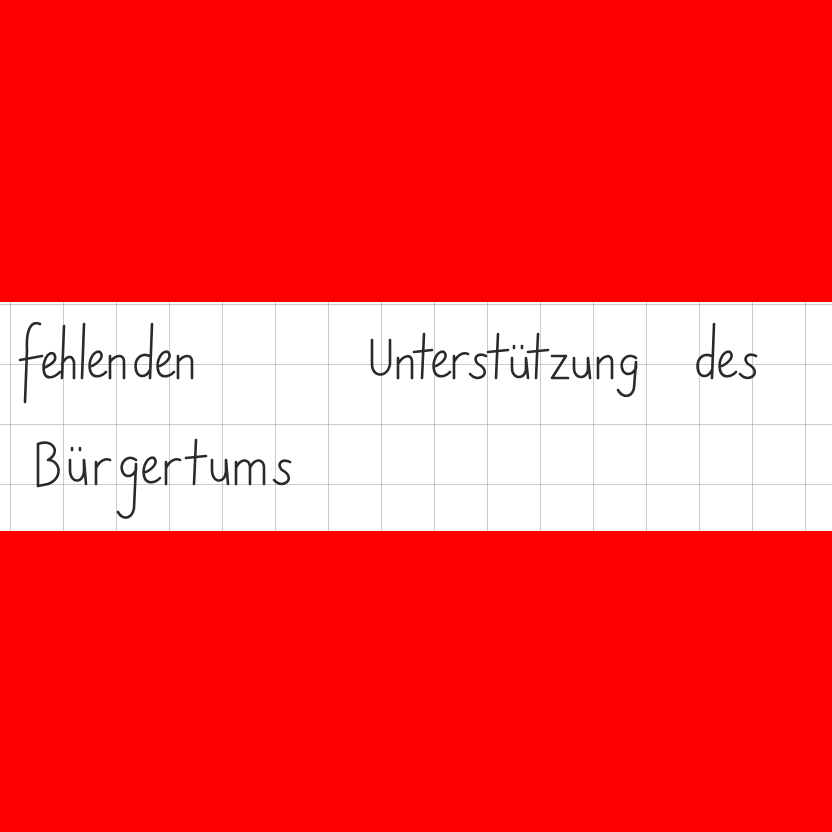 The height and width of the screenshot is (832, 832). Describe the element at coordinates (164, 478) in the screenshot. I see `word-buergertums` at that location.